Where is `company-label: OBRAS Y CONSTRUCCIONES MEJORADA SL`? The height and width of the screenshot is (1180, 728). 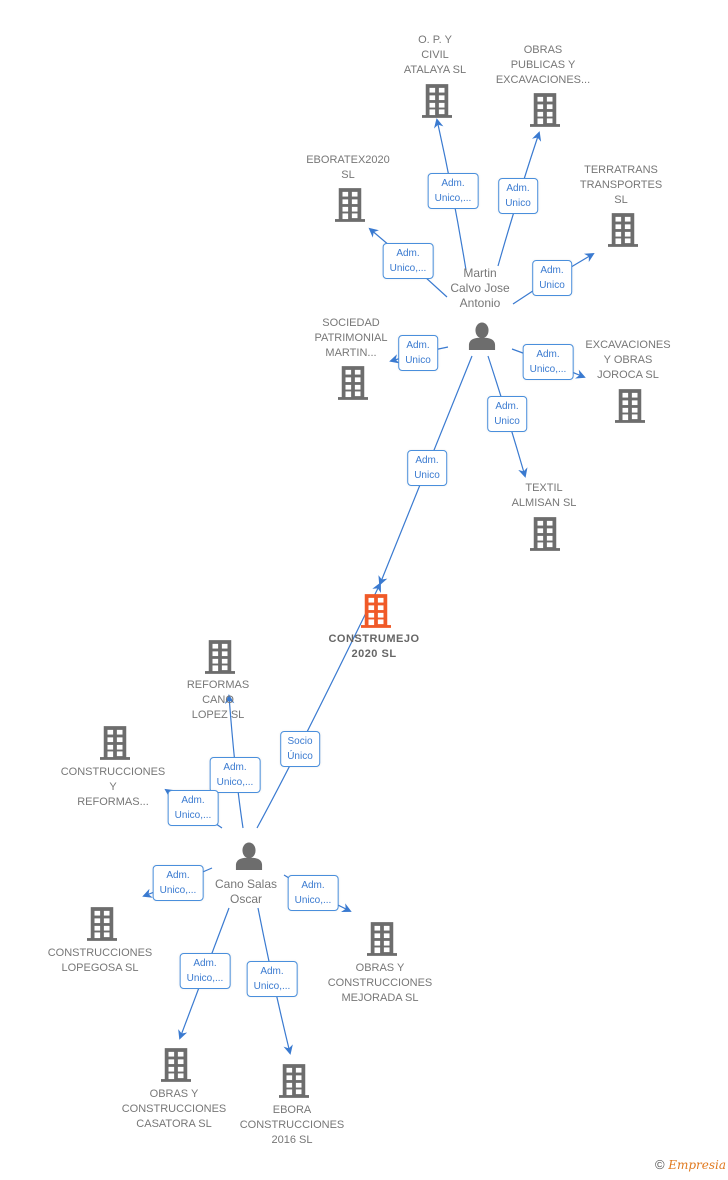
company-label: OBRAS Y CONSTRUCCIONES MEJORADA SL is located at coordinates (380, 983).